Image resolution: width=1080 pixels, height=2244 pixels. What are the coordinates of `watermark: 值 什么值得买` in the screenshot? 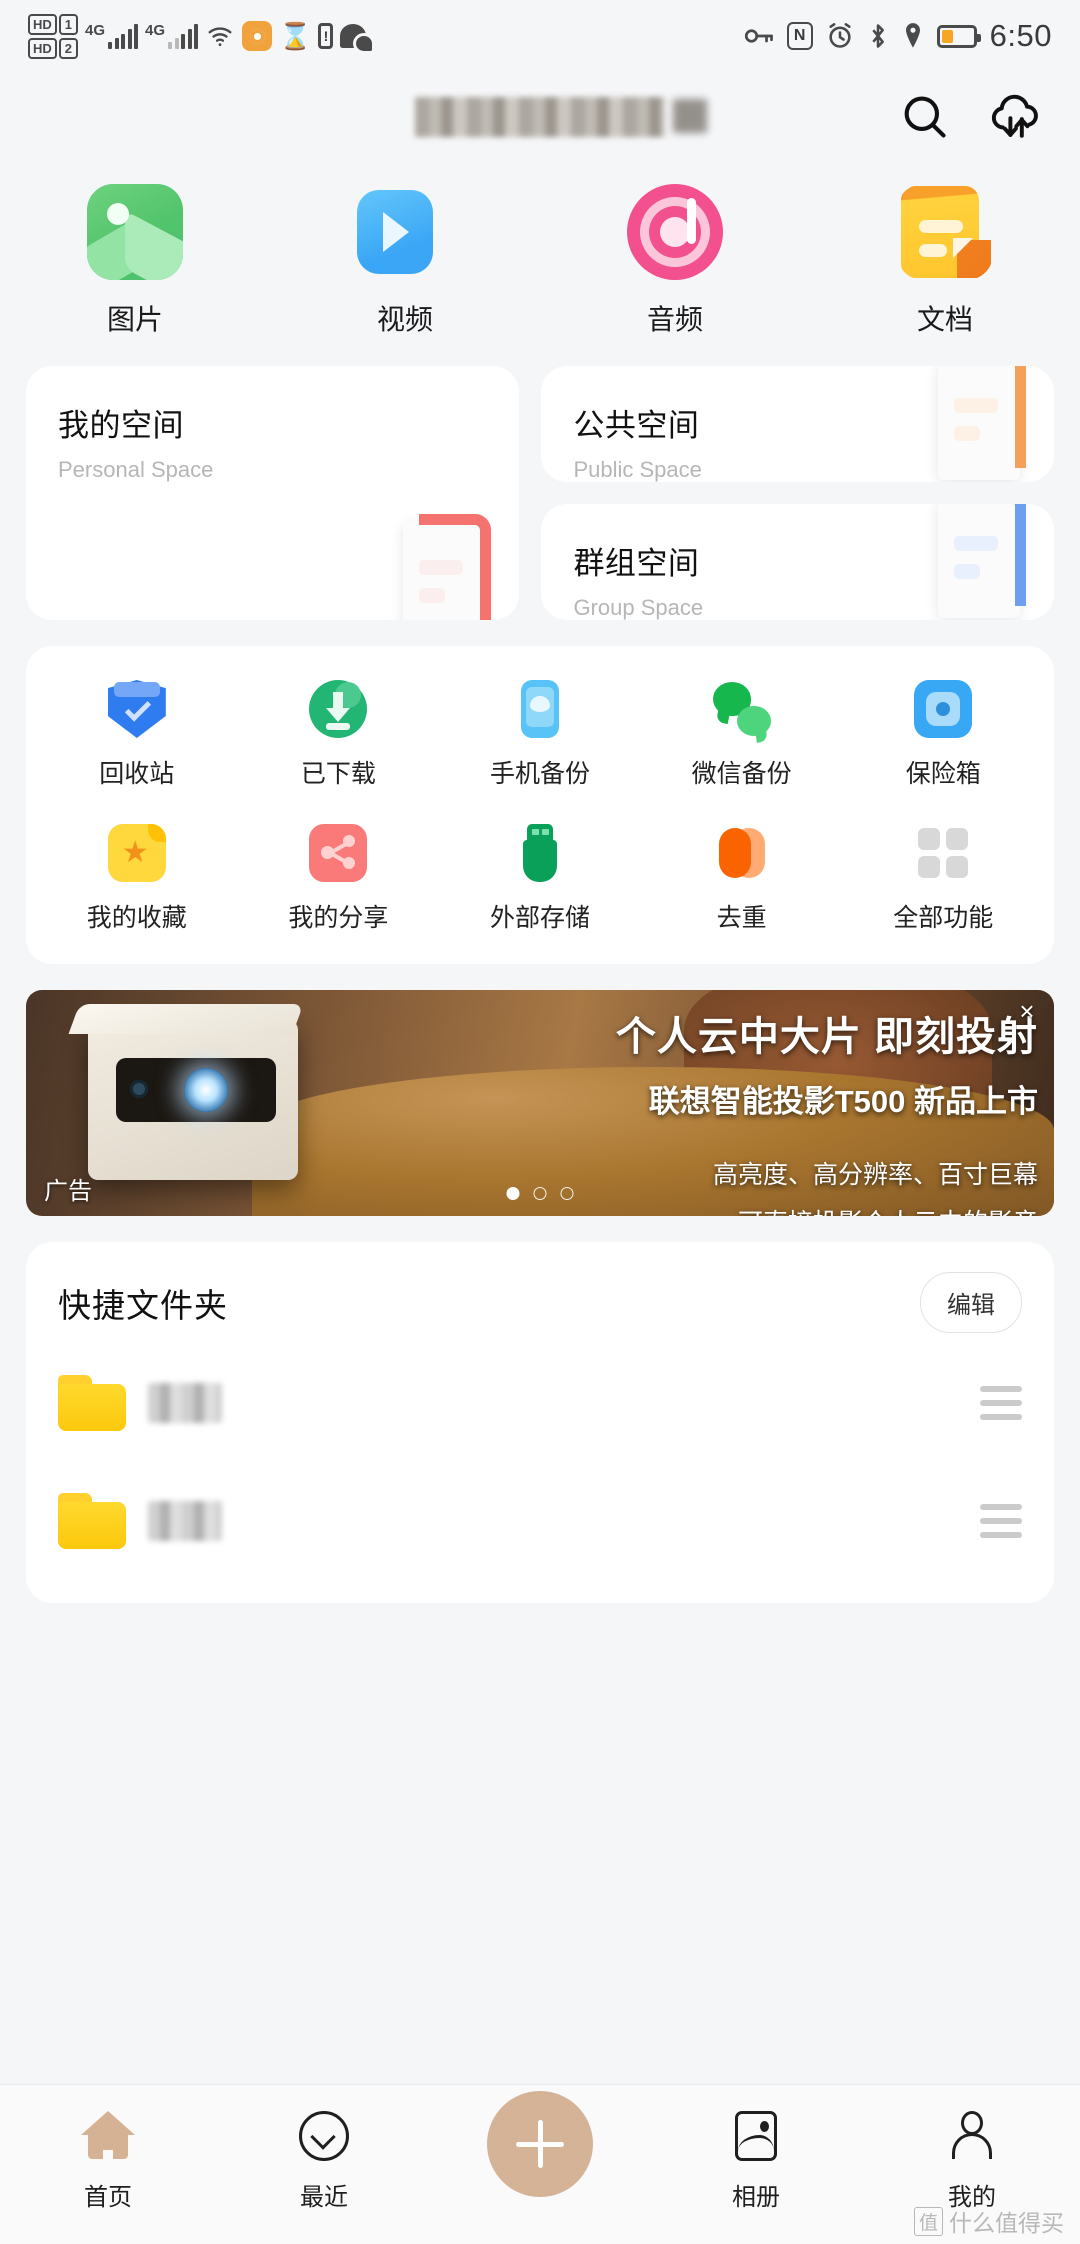 It's located at (988, 2221).